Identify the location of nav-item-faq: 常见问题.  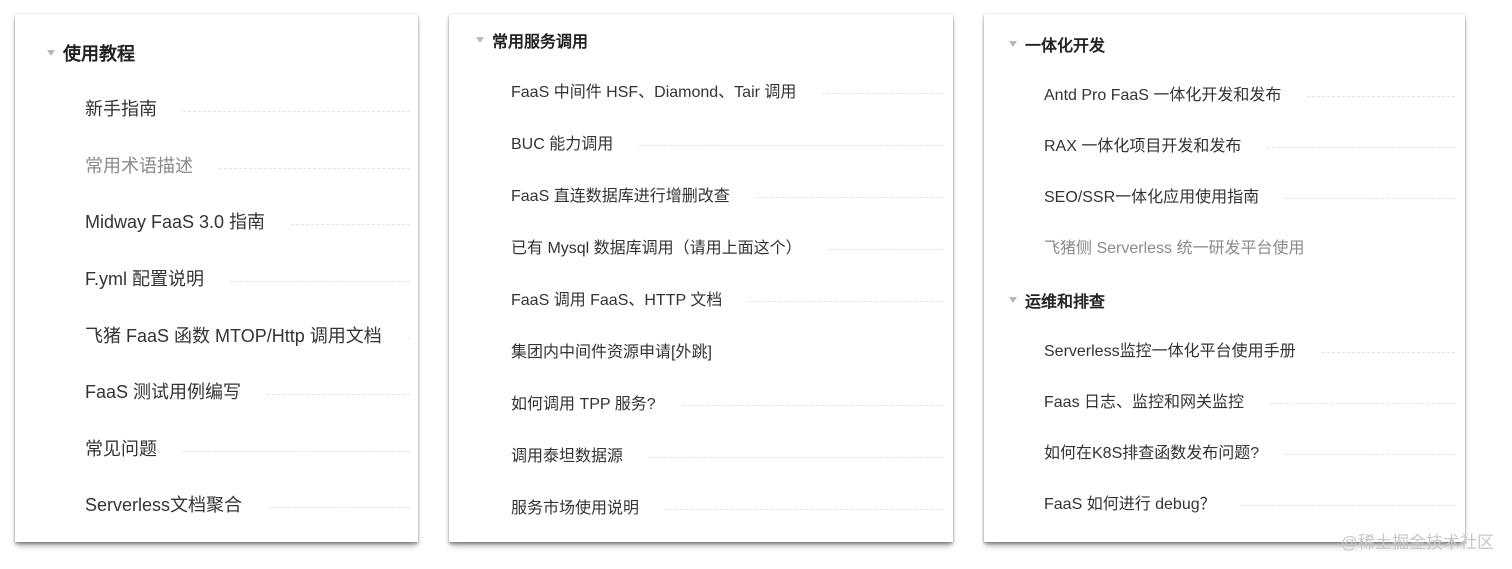
(247, 448).